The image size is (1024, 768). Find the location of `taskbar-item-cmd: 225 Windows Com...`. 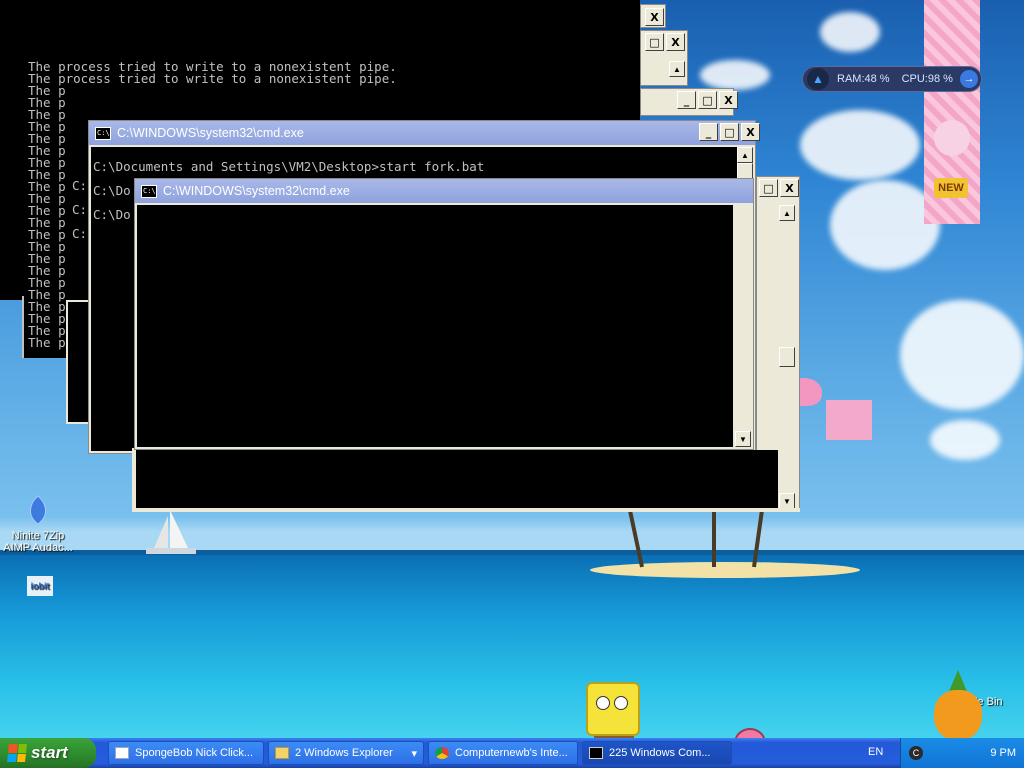

taskbar-item-cmd: 225 Windows Com... is located at coordinates (657, 753).